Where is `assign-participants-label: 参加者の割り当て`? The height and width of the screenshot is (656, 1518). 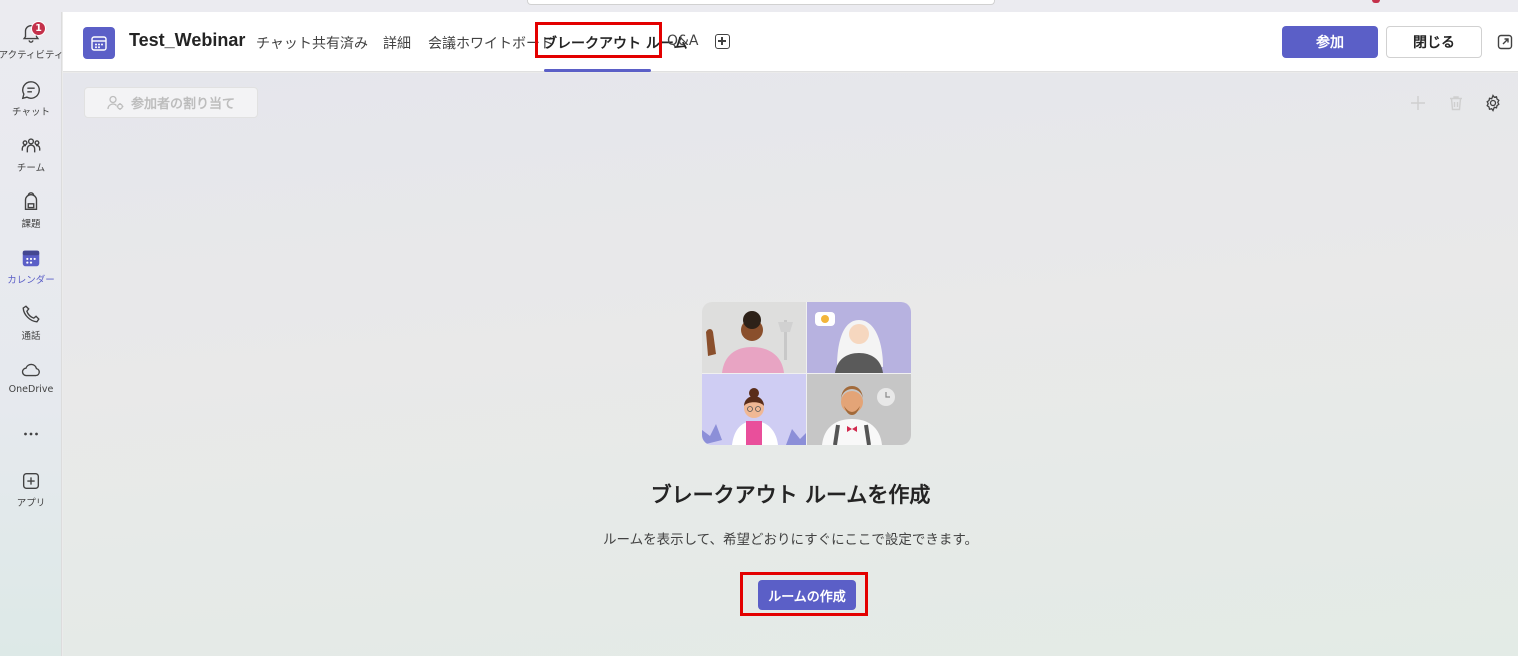 assign-participants-label: 参加者の割り当て is located at coordinates (183, 104).